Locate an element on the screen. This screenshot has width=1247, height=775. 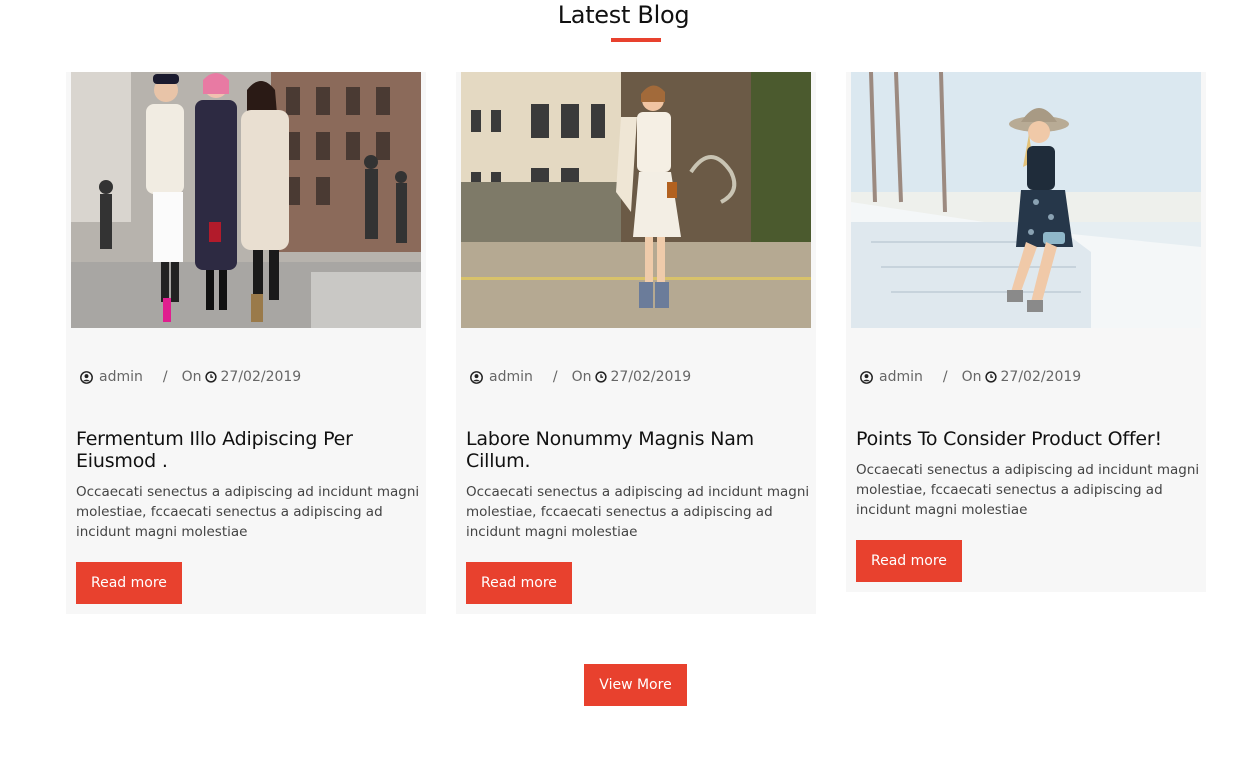
post-title: Points To Consider Product Offer! is located at coordinates (1026, 439).